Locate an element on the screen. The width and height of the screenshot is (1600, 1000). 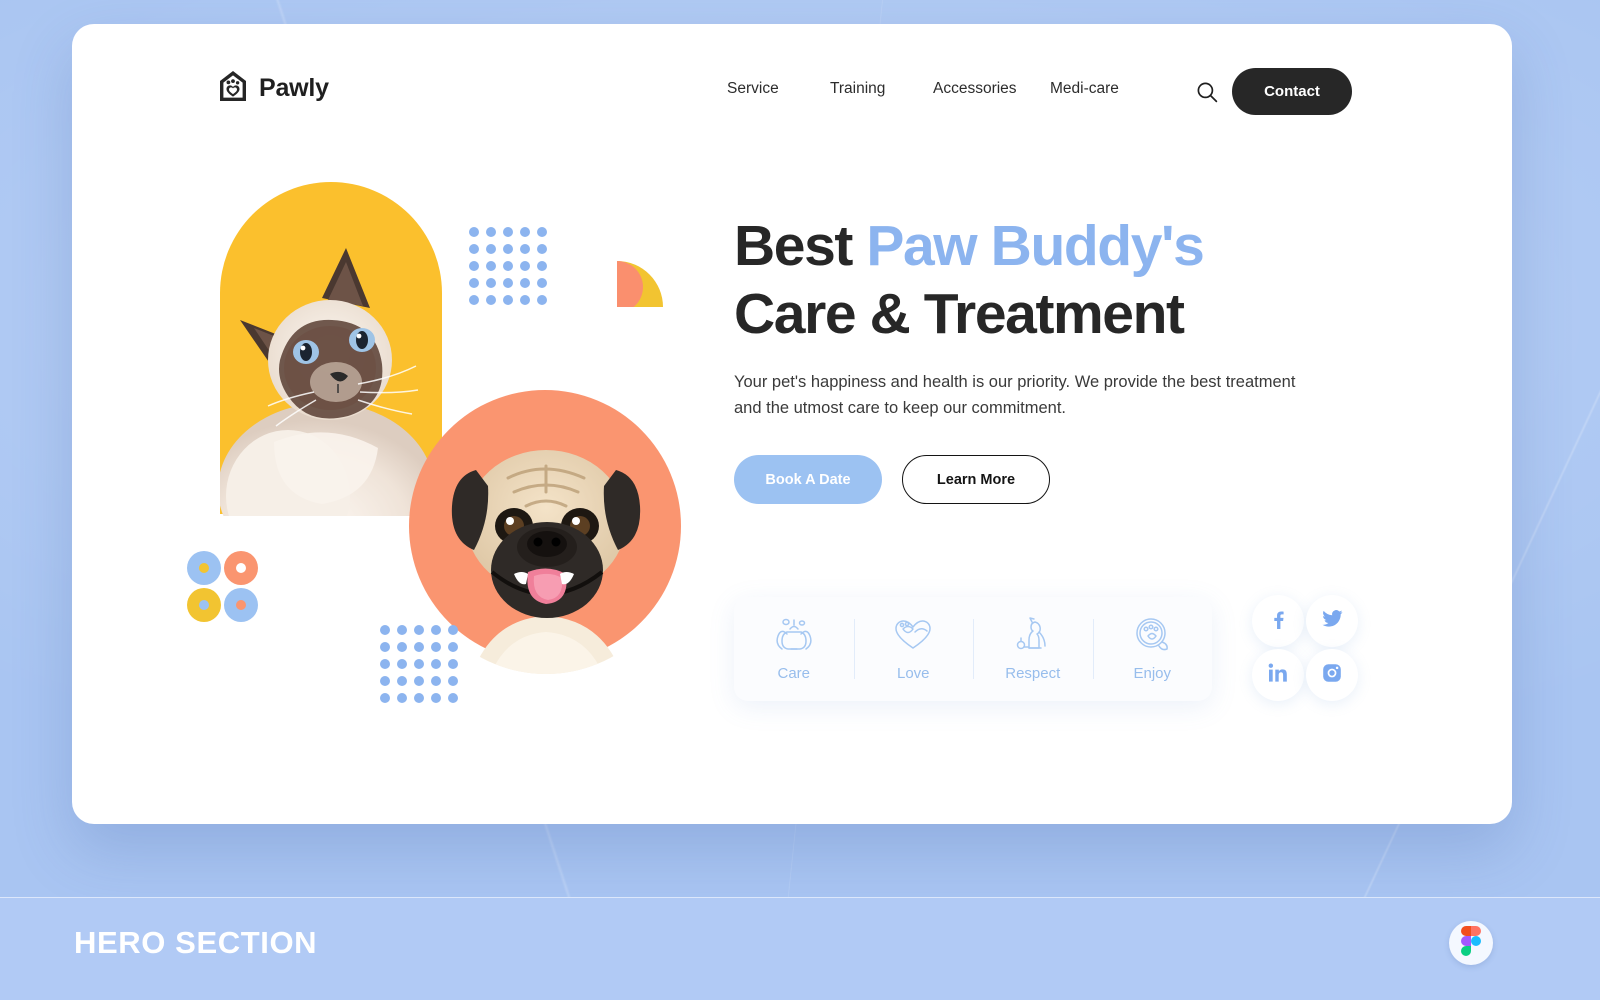
nav-slot: Medi-care is located at coordinates (1101, 89).